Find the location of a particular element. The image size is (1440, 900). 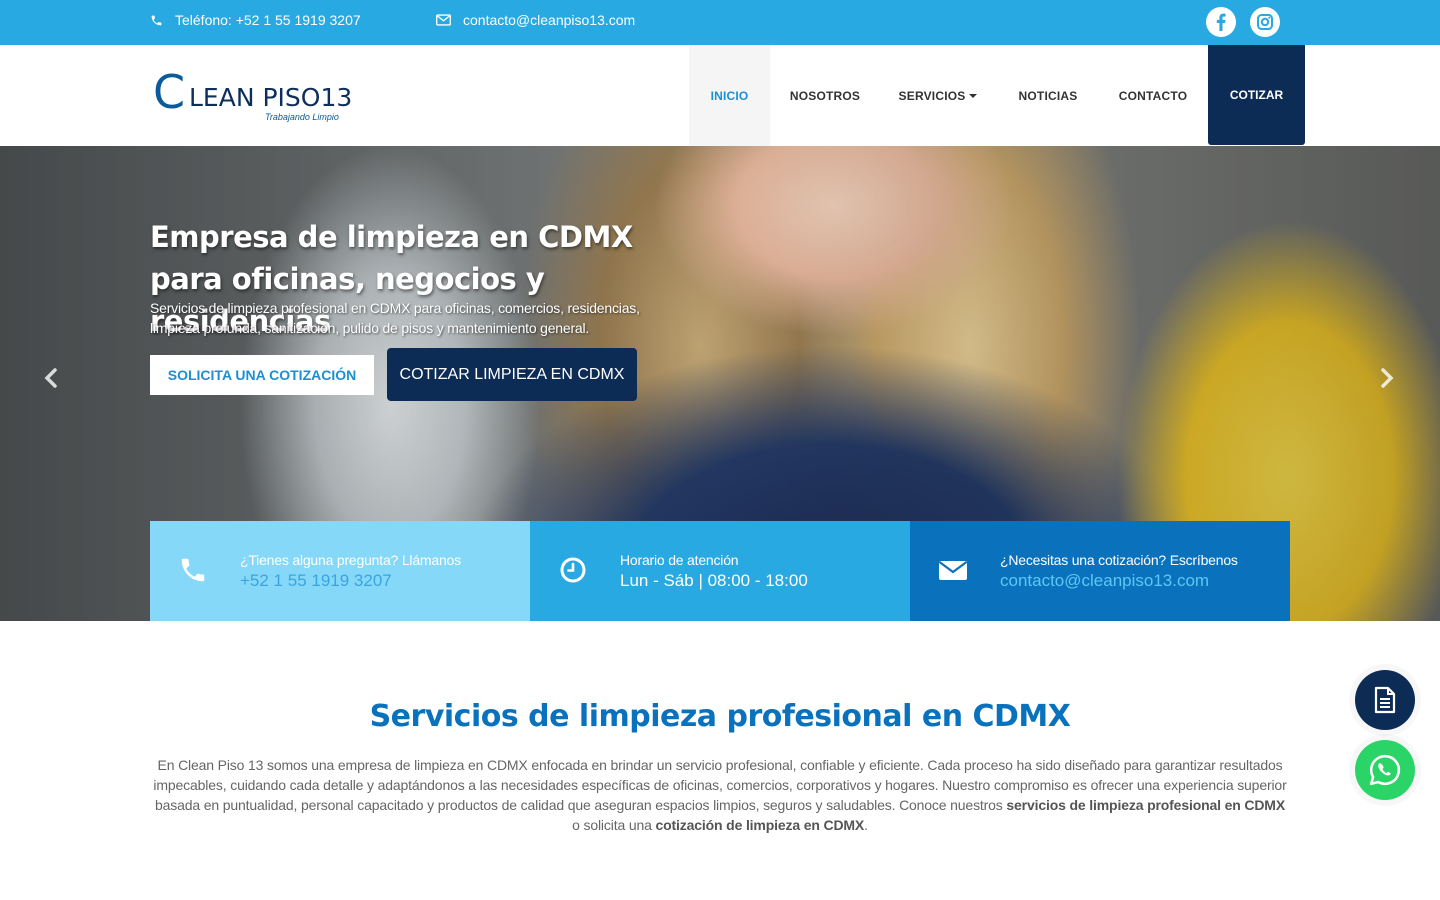

info-email-value: contacto@cleanpiso13.com is located at coordinates (1104, 581).